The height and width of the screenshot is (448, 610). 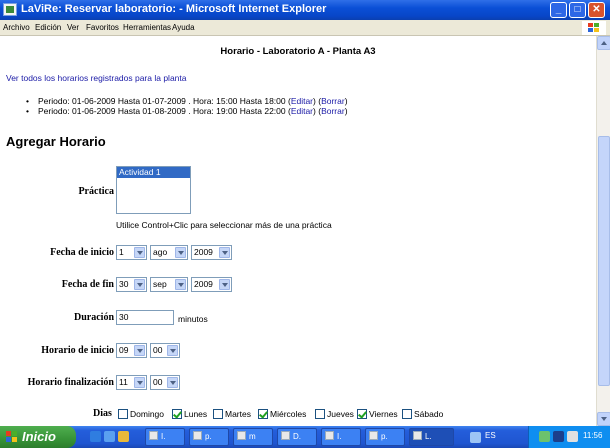 What do you see at coordinates (145, 317) in the screenshot?
I see `duracion-input: 30` at bounding box center [145, 317].